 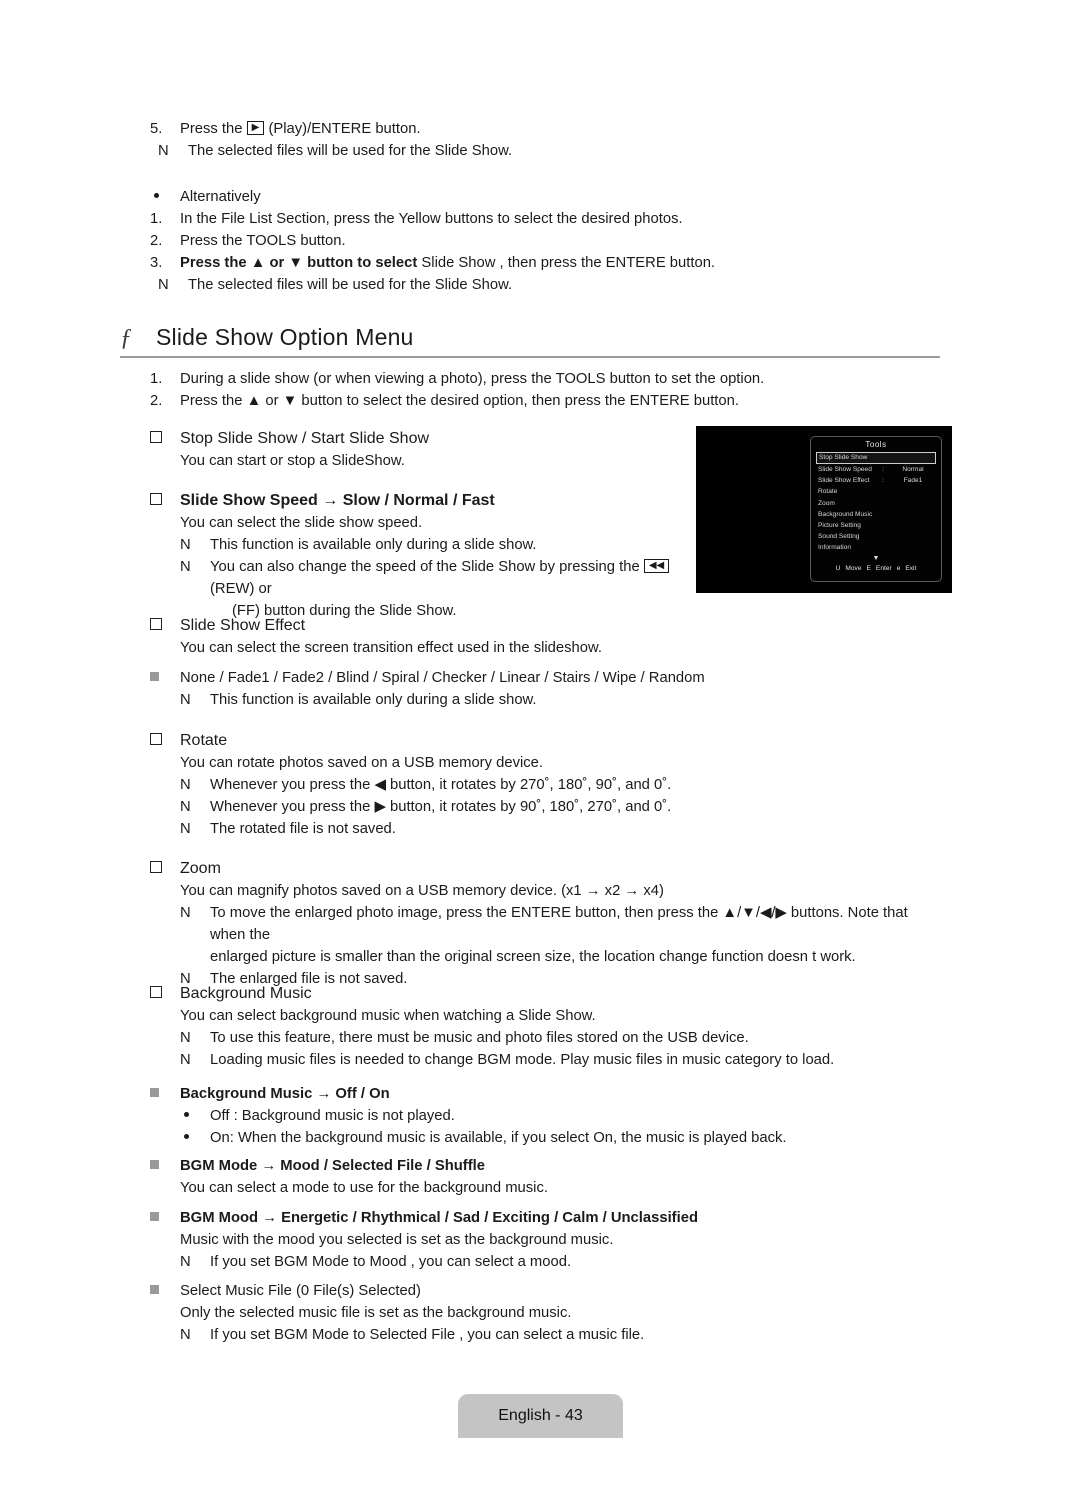 I want to click on bgm-dot-row: Off : Background music is not played., so click(x=560, y=1116).